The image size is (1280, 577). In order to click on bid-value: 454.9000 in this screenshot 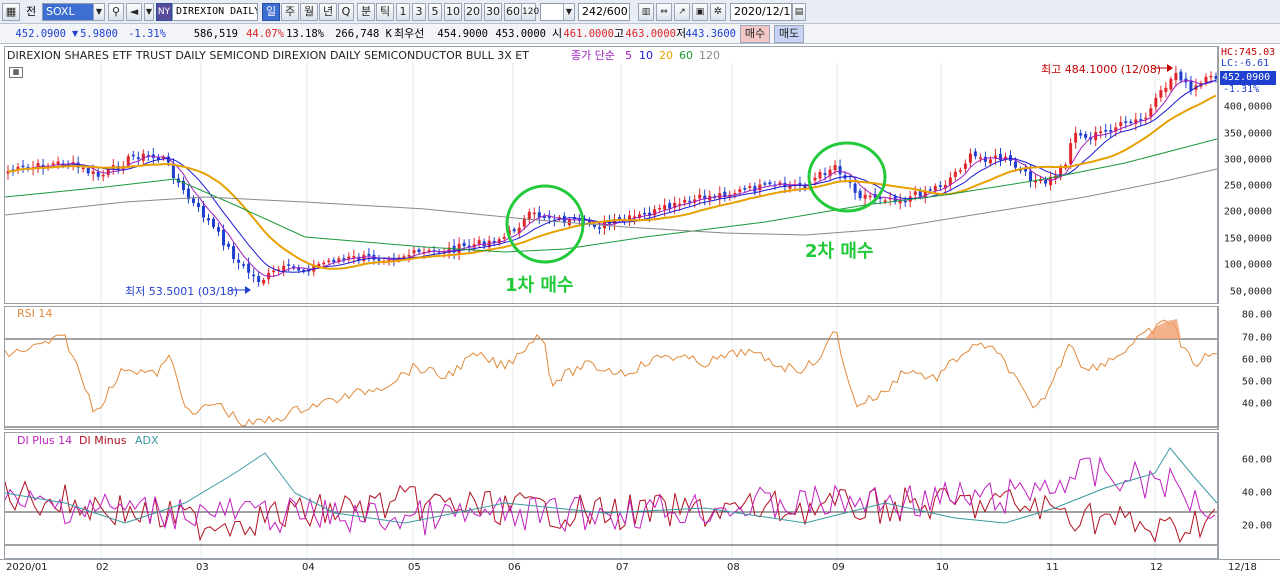, I will do `click(462, 34)`.